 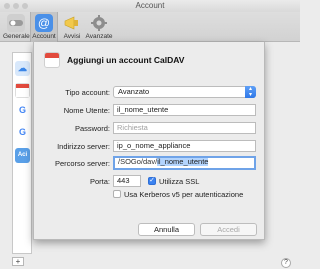 What do you see at coordinates (117, 194) in the screenshot?
I see `kerberos-checkbox` at bounding box center [117, 194].